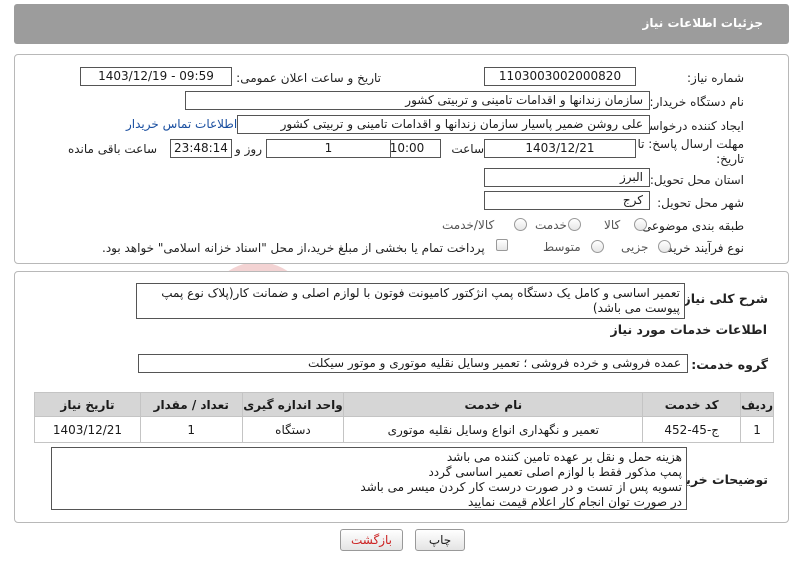  What do you see at coordinates (664, 246) in the screenshot?
I see `process-radio-minor` at bounding box center [664, 246].